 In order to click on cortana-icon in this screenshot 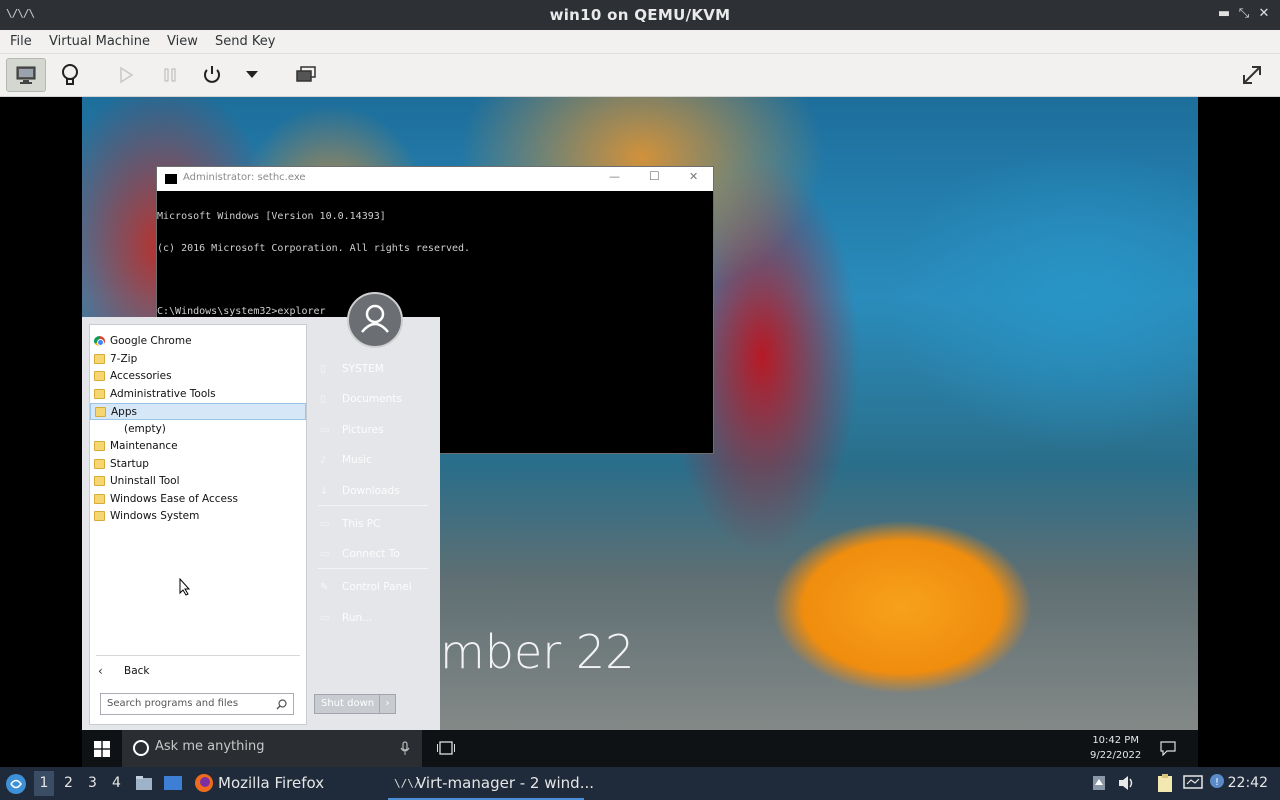, I will do `click(141, 748)`.